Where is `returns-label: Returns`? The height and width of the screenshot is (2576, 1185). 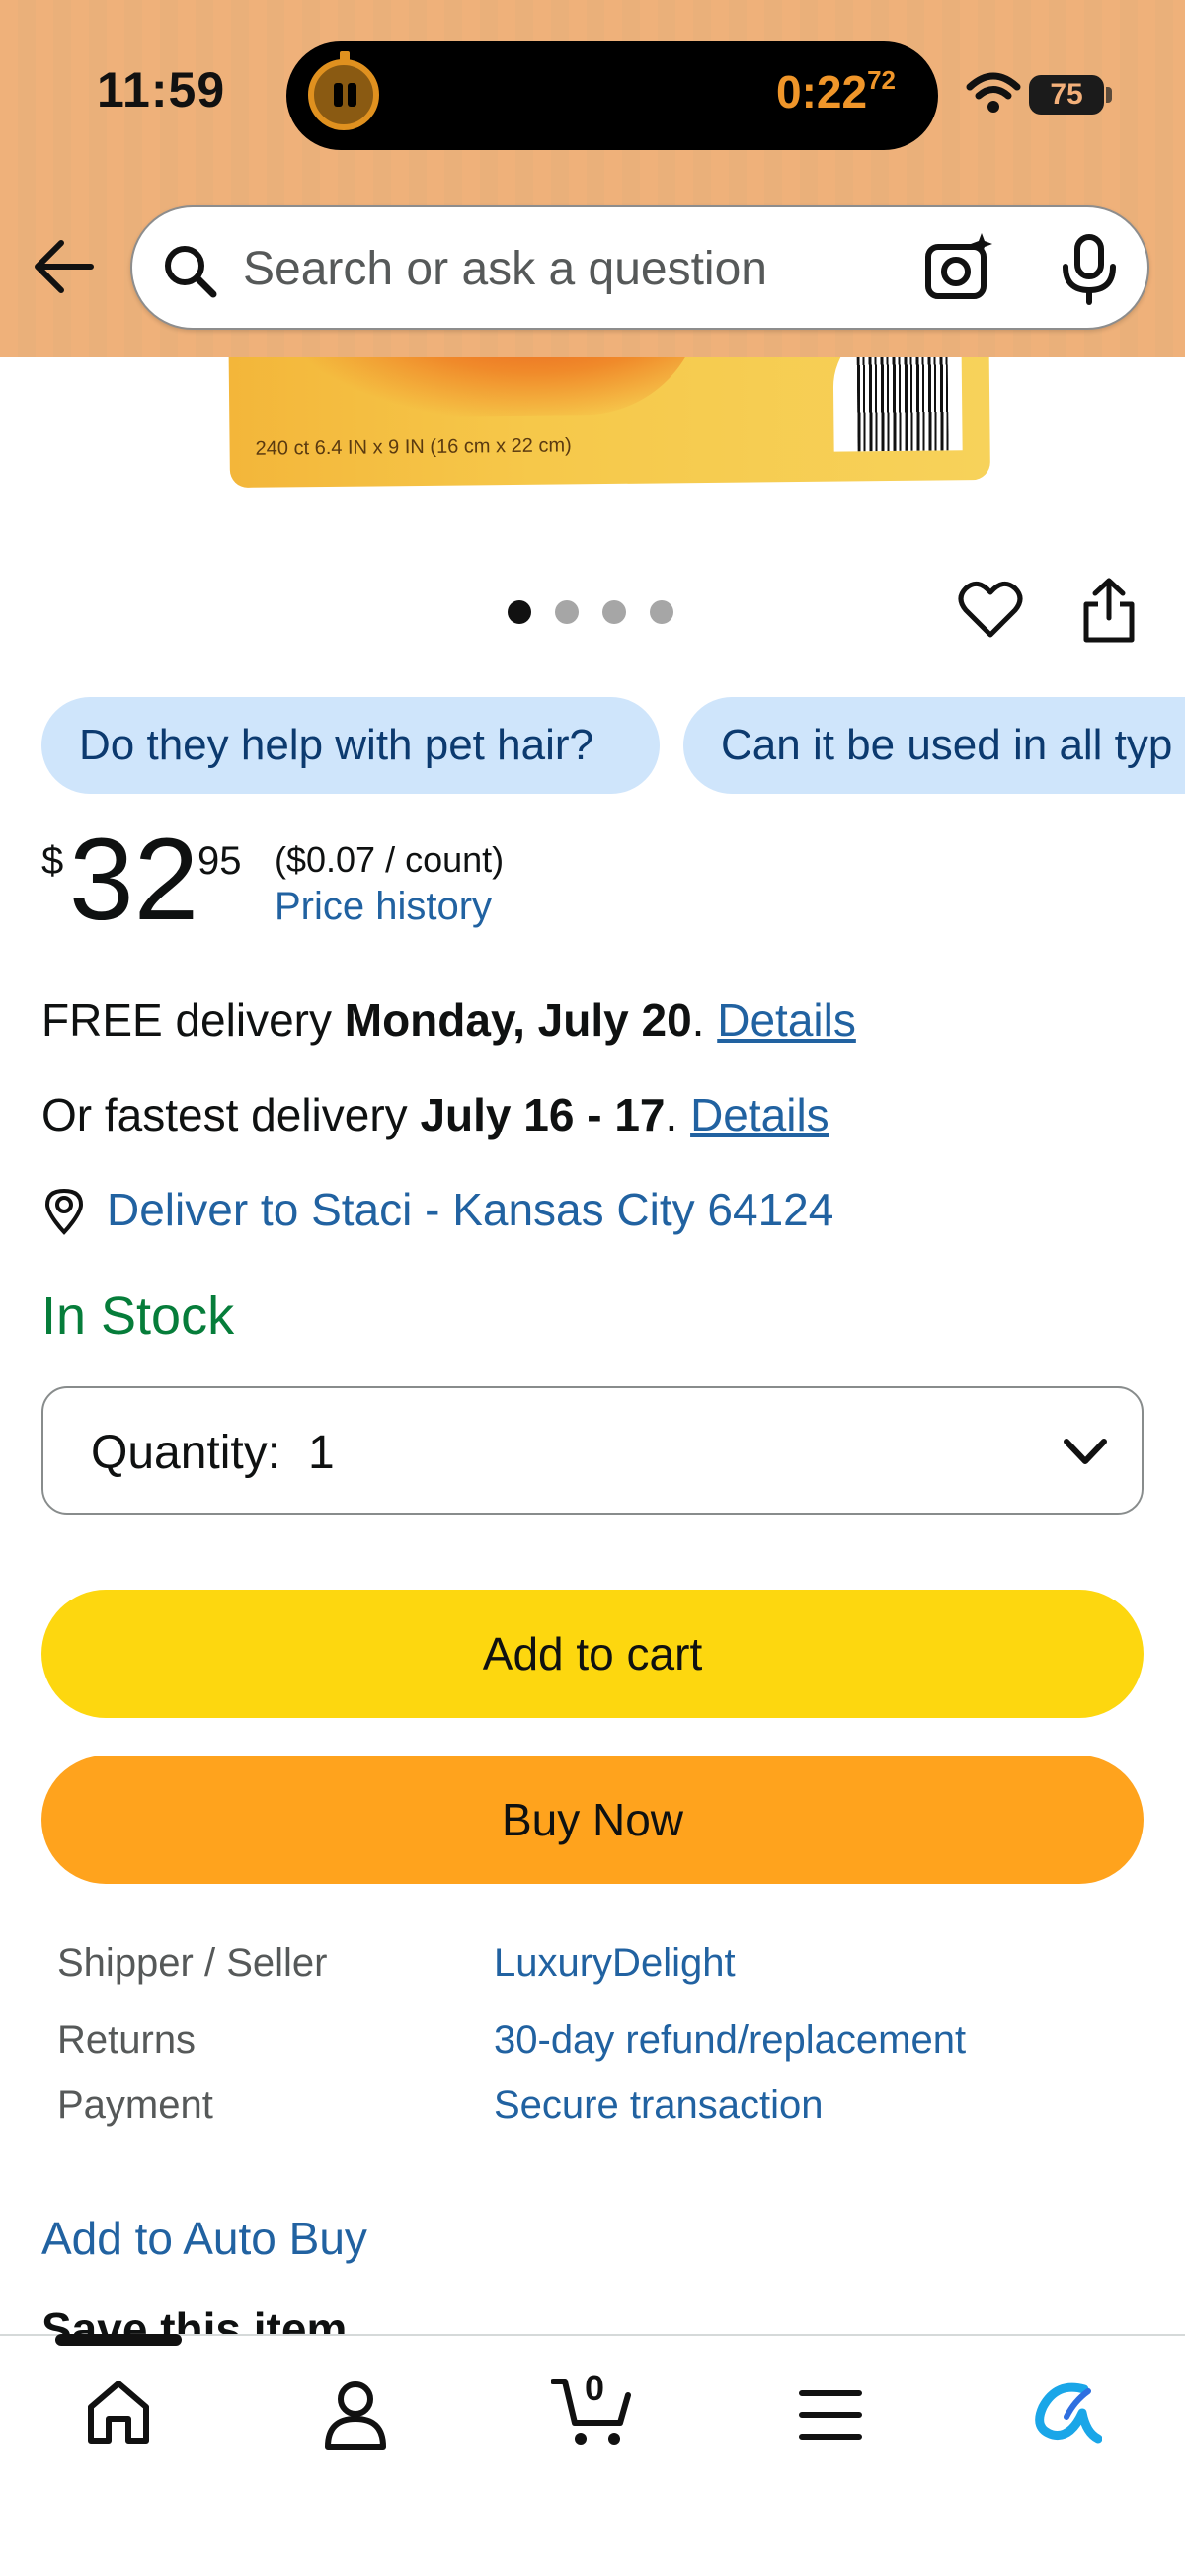
returns-label: Returns is located at coordinates (127, 2040).